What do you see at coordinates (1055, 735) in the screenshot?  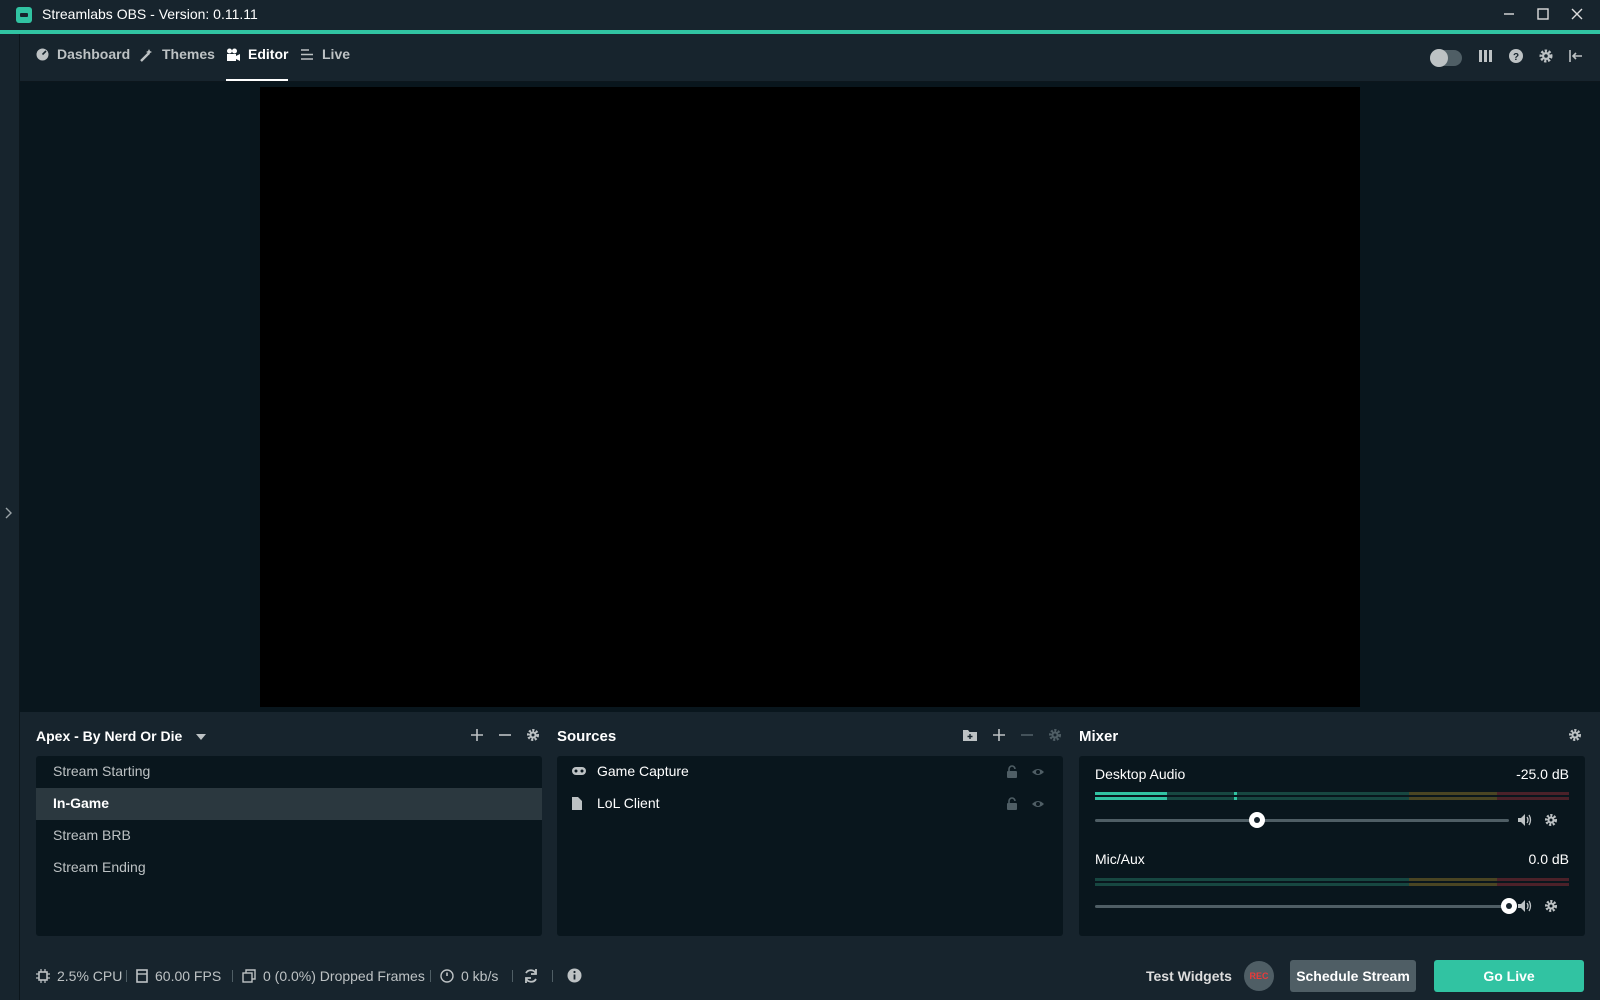 I see `source-settings-icon` at bounding box center [1055, 735].